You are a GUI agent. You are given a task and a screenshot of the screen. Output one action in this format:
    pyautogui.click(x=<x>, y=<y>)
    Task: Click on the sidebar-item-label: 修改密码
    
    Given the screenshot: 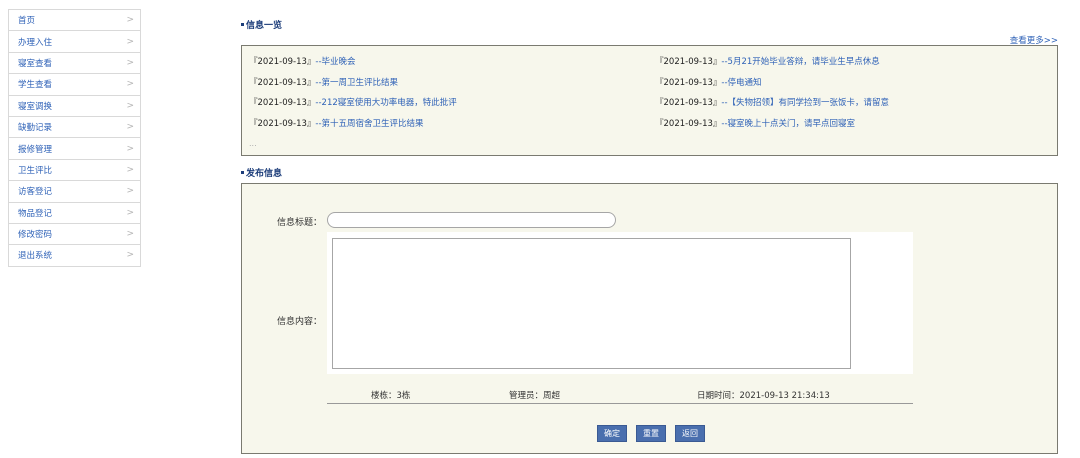 What is the action you would take?
    pyautogui.click(x=35, y=235)
    